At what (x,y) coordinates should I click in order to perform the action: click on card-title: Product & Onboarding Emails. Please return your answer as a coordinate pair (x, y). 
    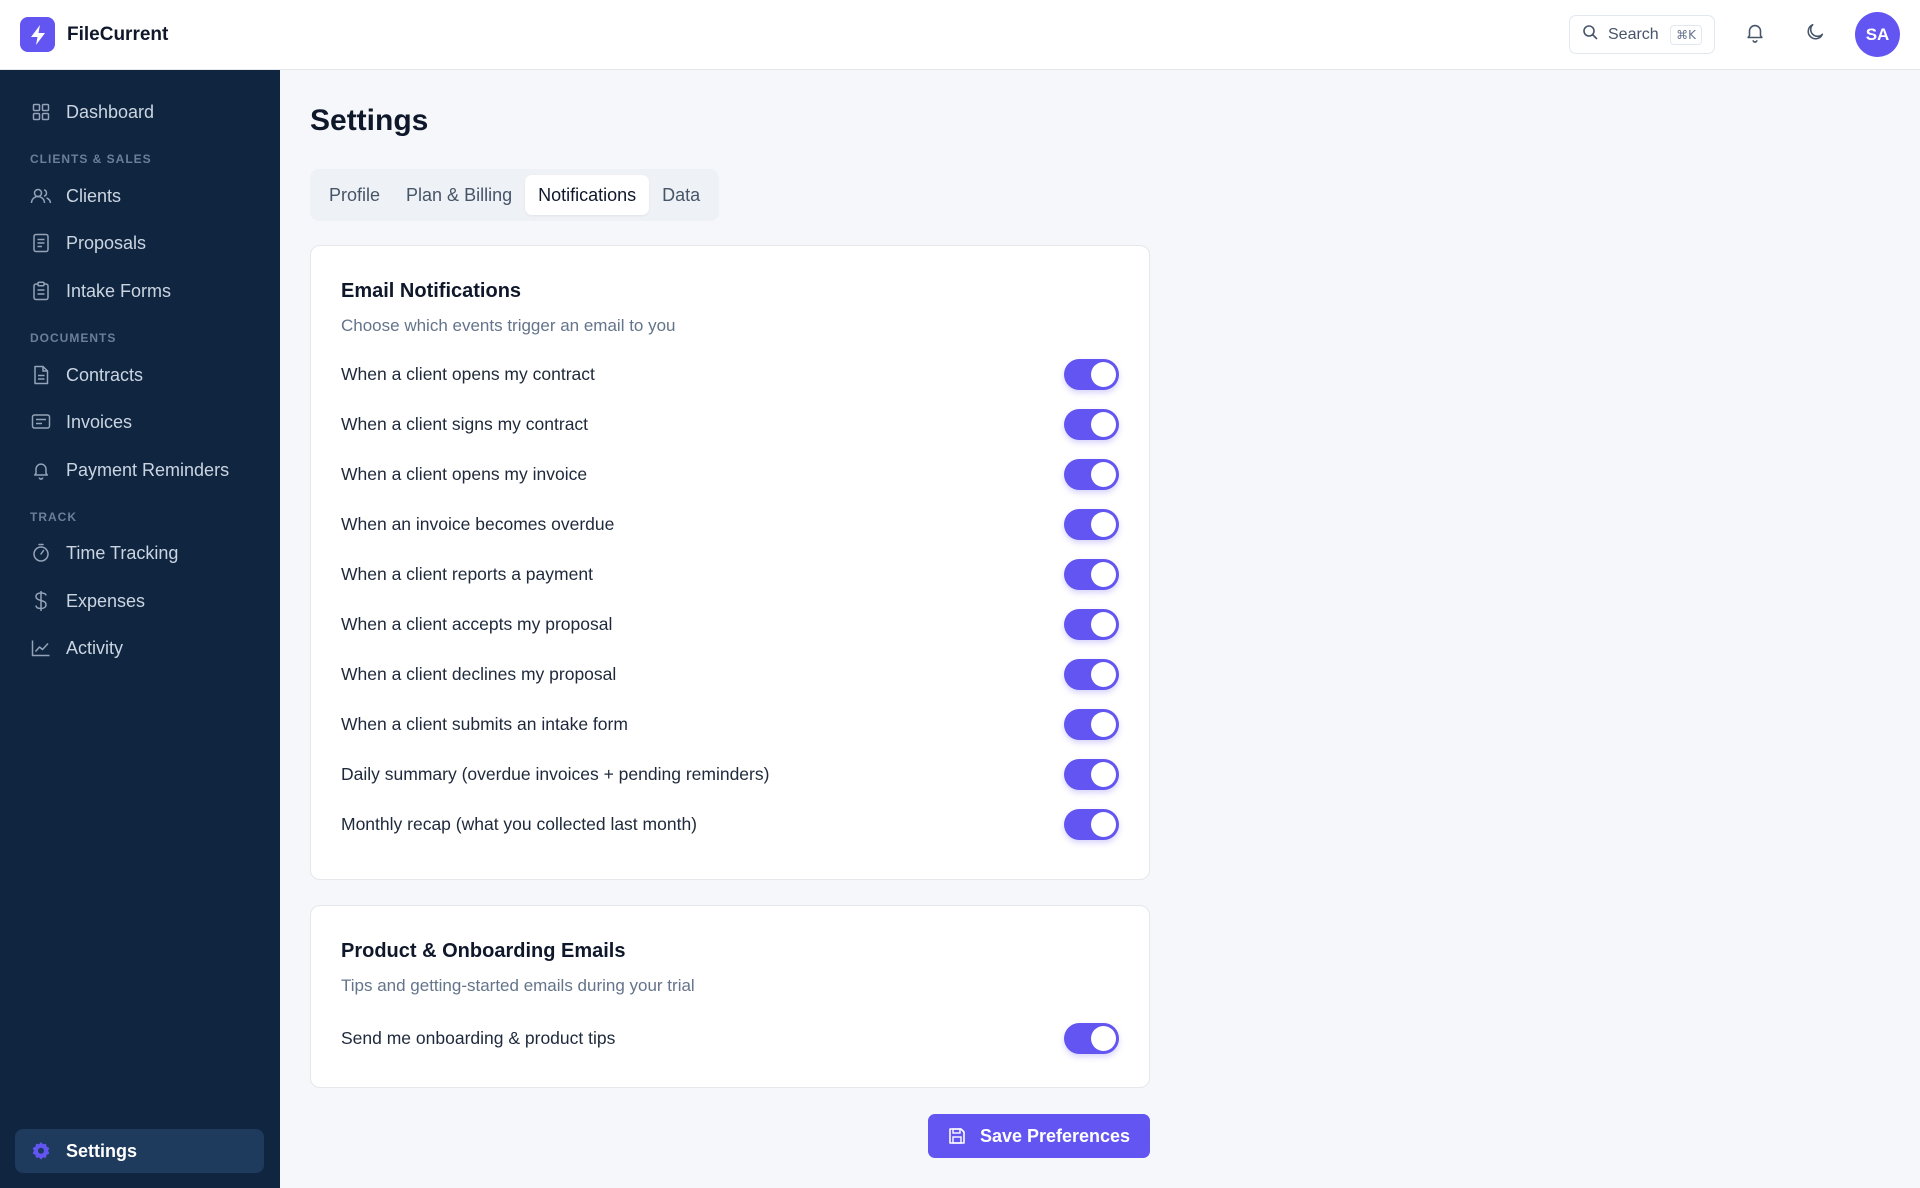
    Looking at the image, I should click on (483, 951).